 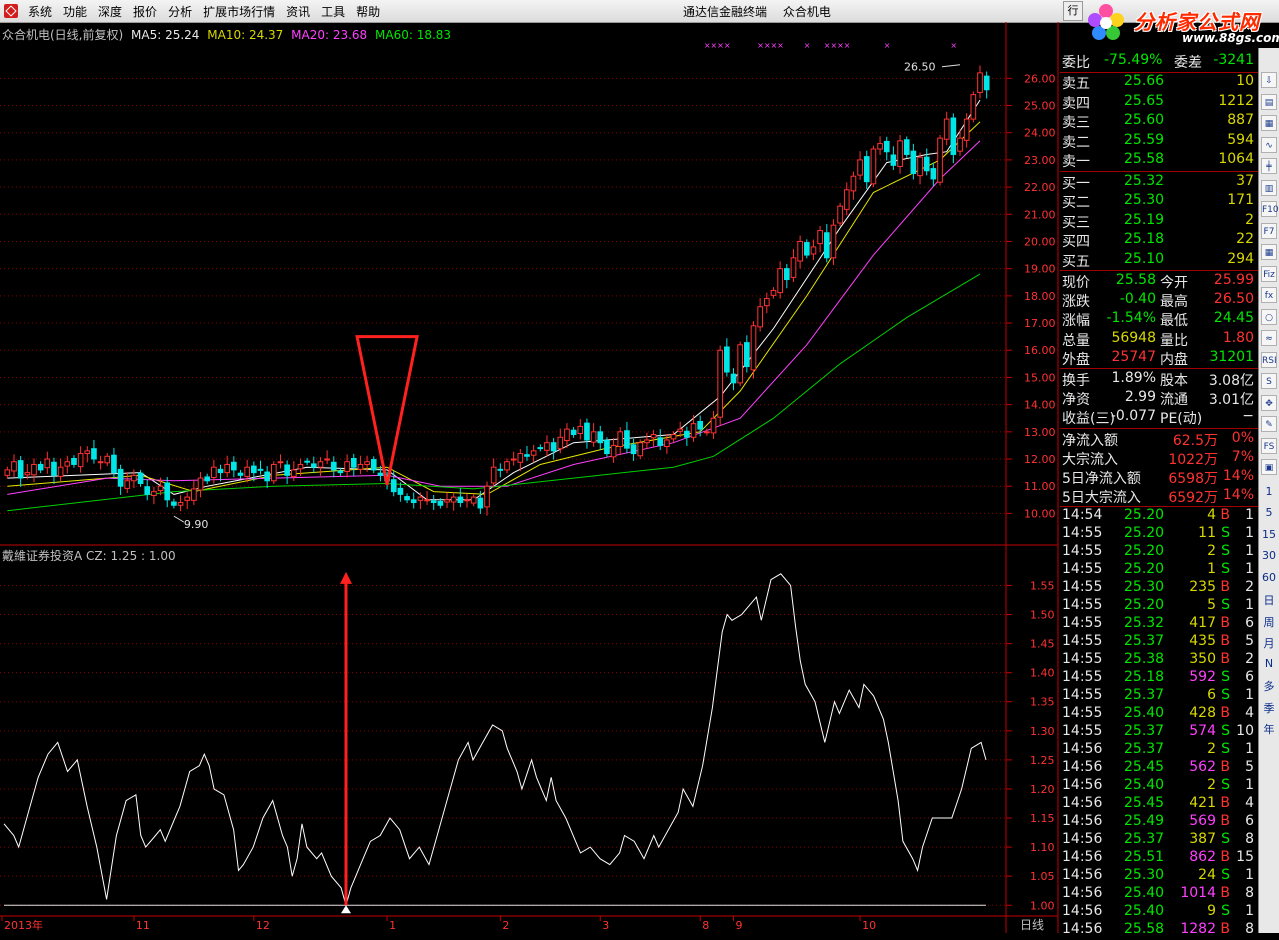 I want to click on period-button: 30, so click(x=1269, y=555).